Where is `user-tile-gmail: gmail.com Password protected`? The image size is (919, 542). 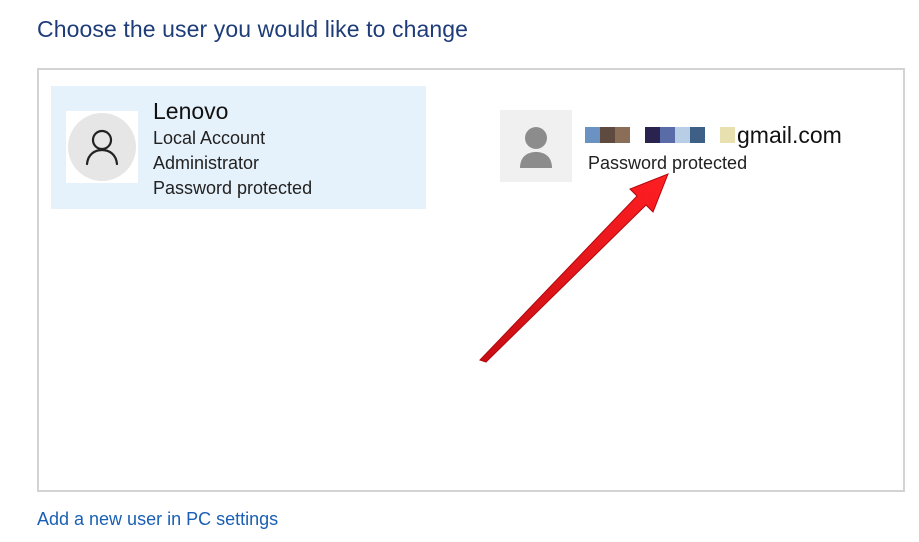
user-tile-gmail: gmail.com Password protected is located at coordinates (690, 148).